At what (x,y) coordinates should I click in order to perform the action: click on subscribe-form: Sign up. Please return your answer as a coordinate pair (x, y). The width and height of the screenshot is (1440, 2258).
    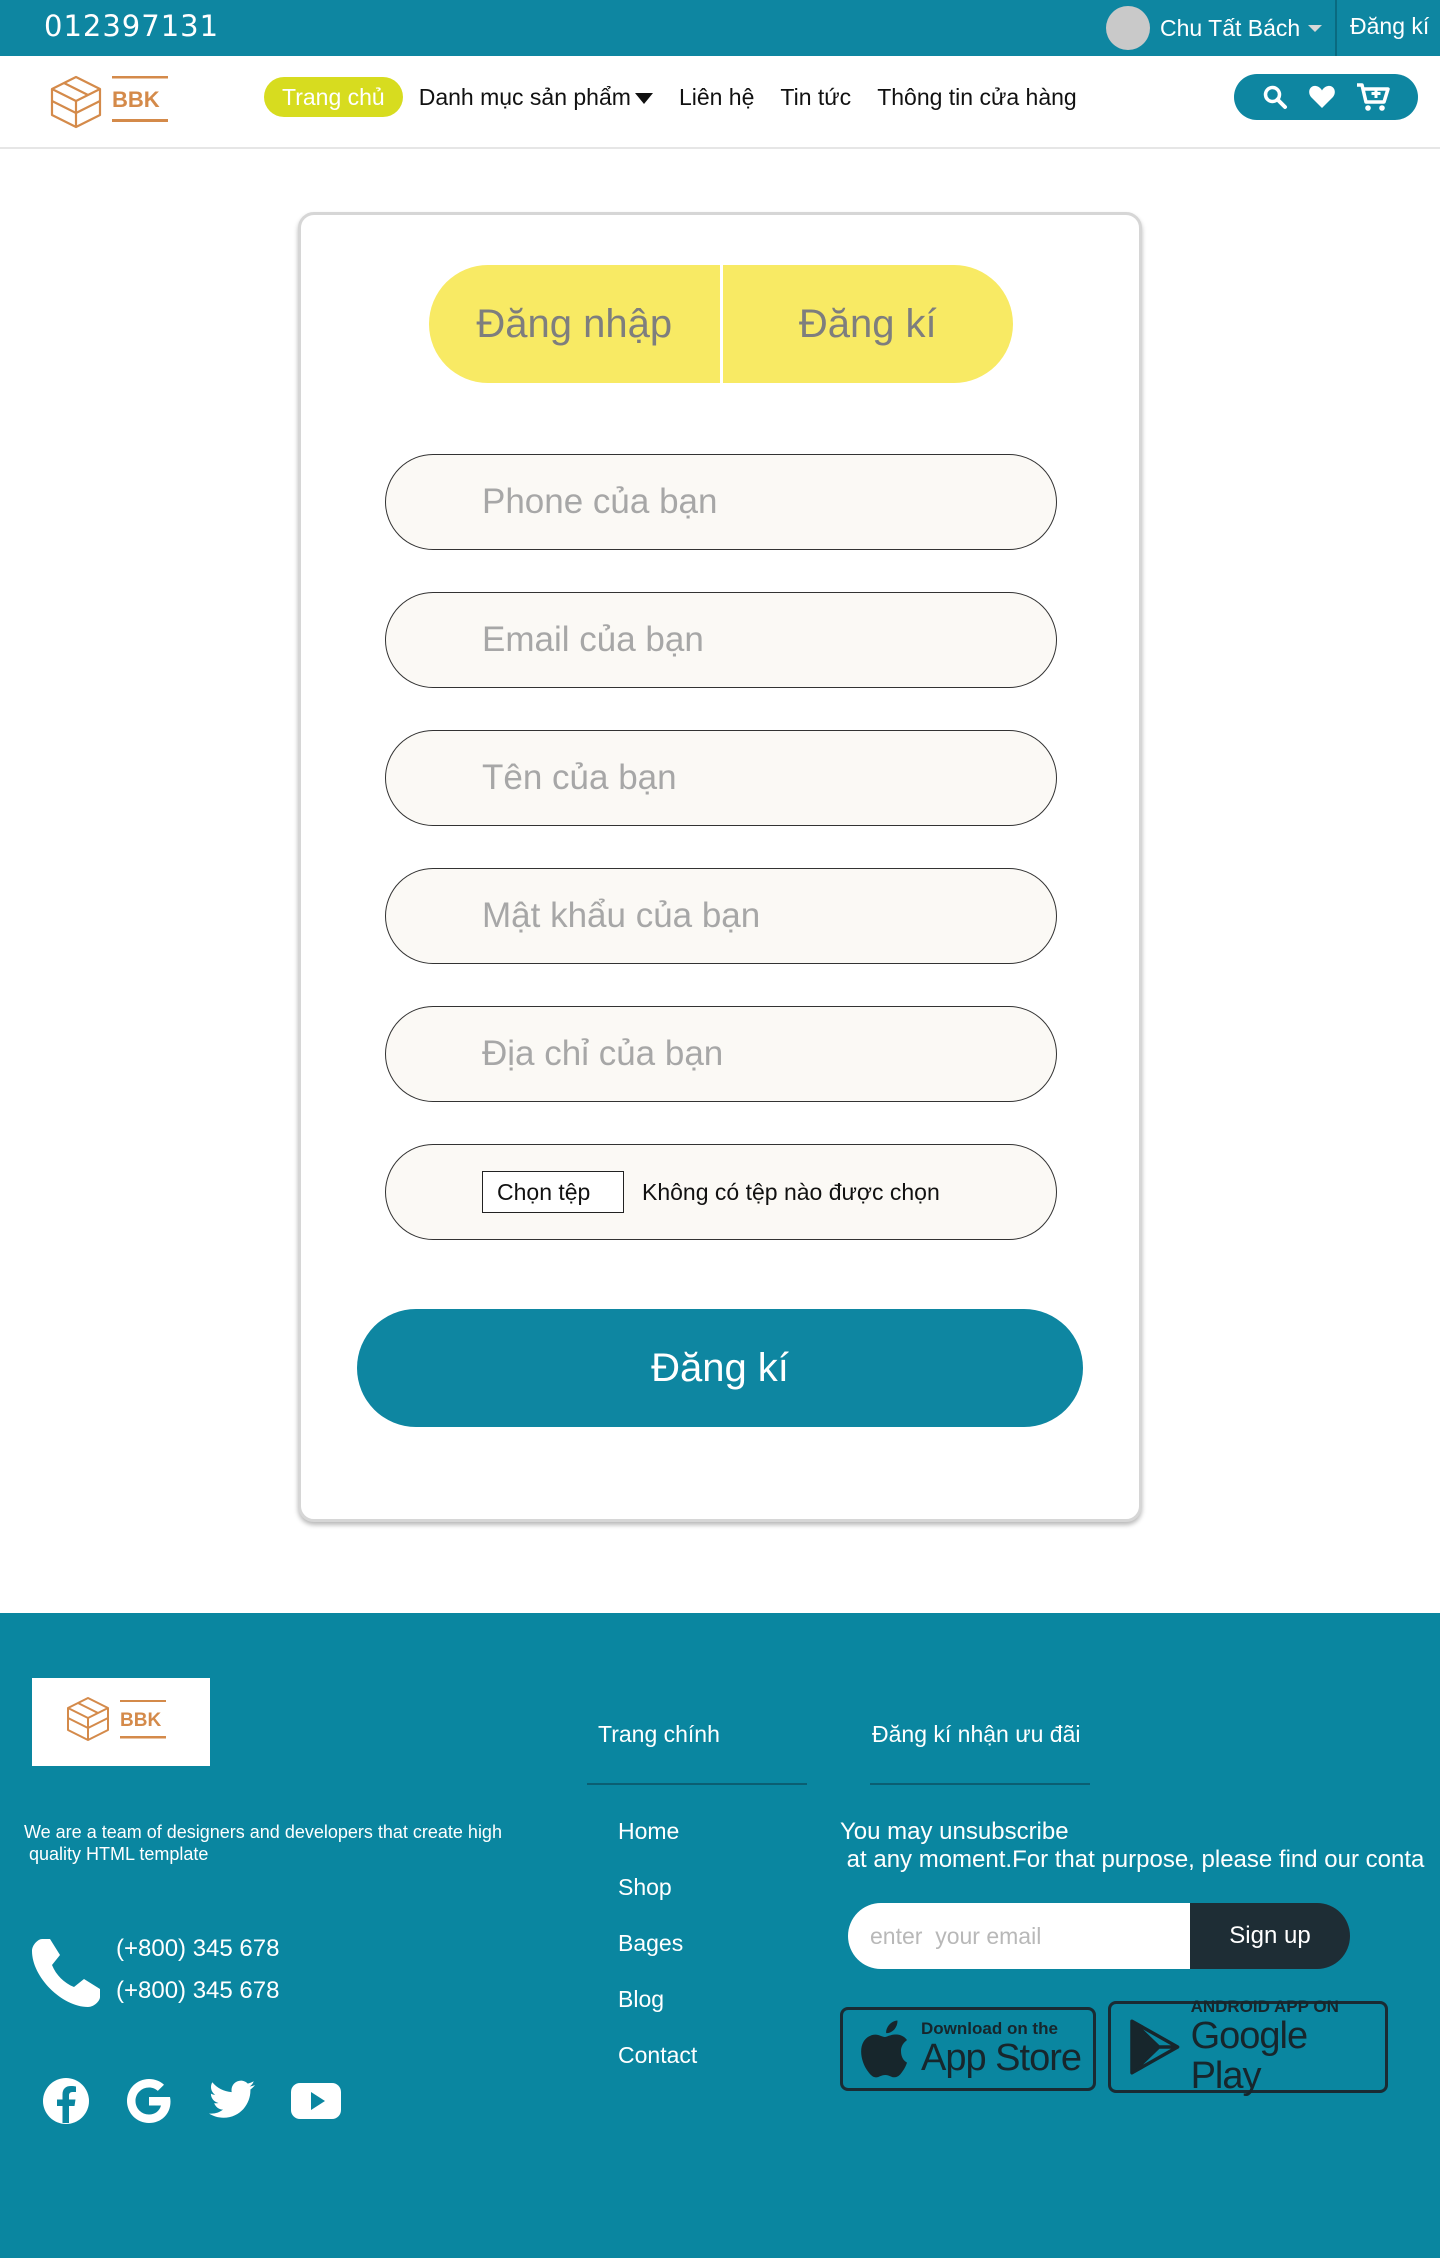
    Looking at the image, I should click on (1099, 1936).